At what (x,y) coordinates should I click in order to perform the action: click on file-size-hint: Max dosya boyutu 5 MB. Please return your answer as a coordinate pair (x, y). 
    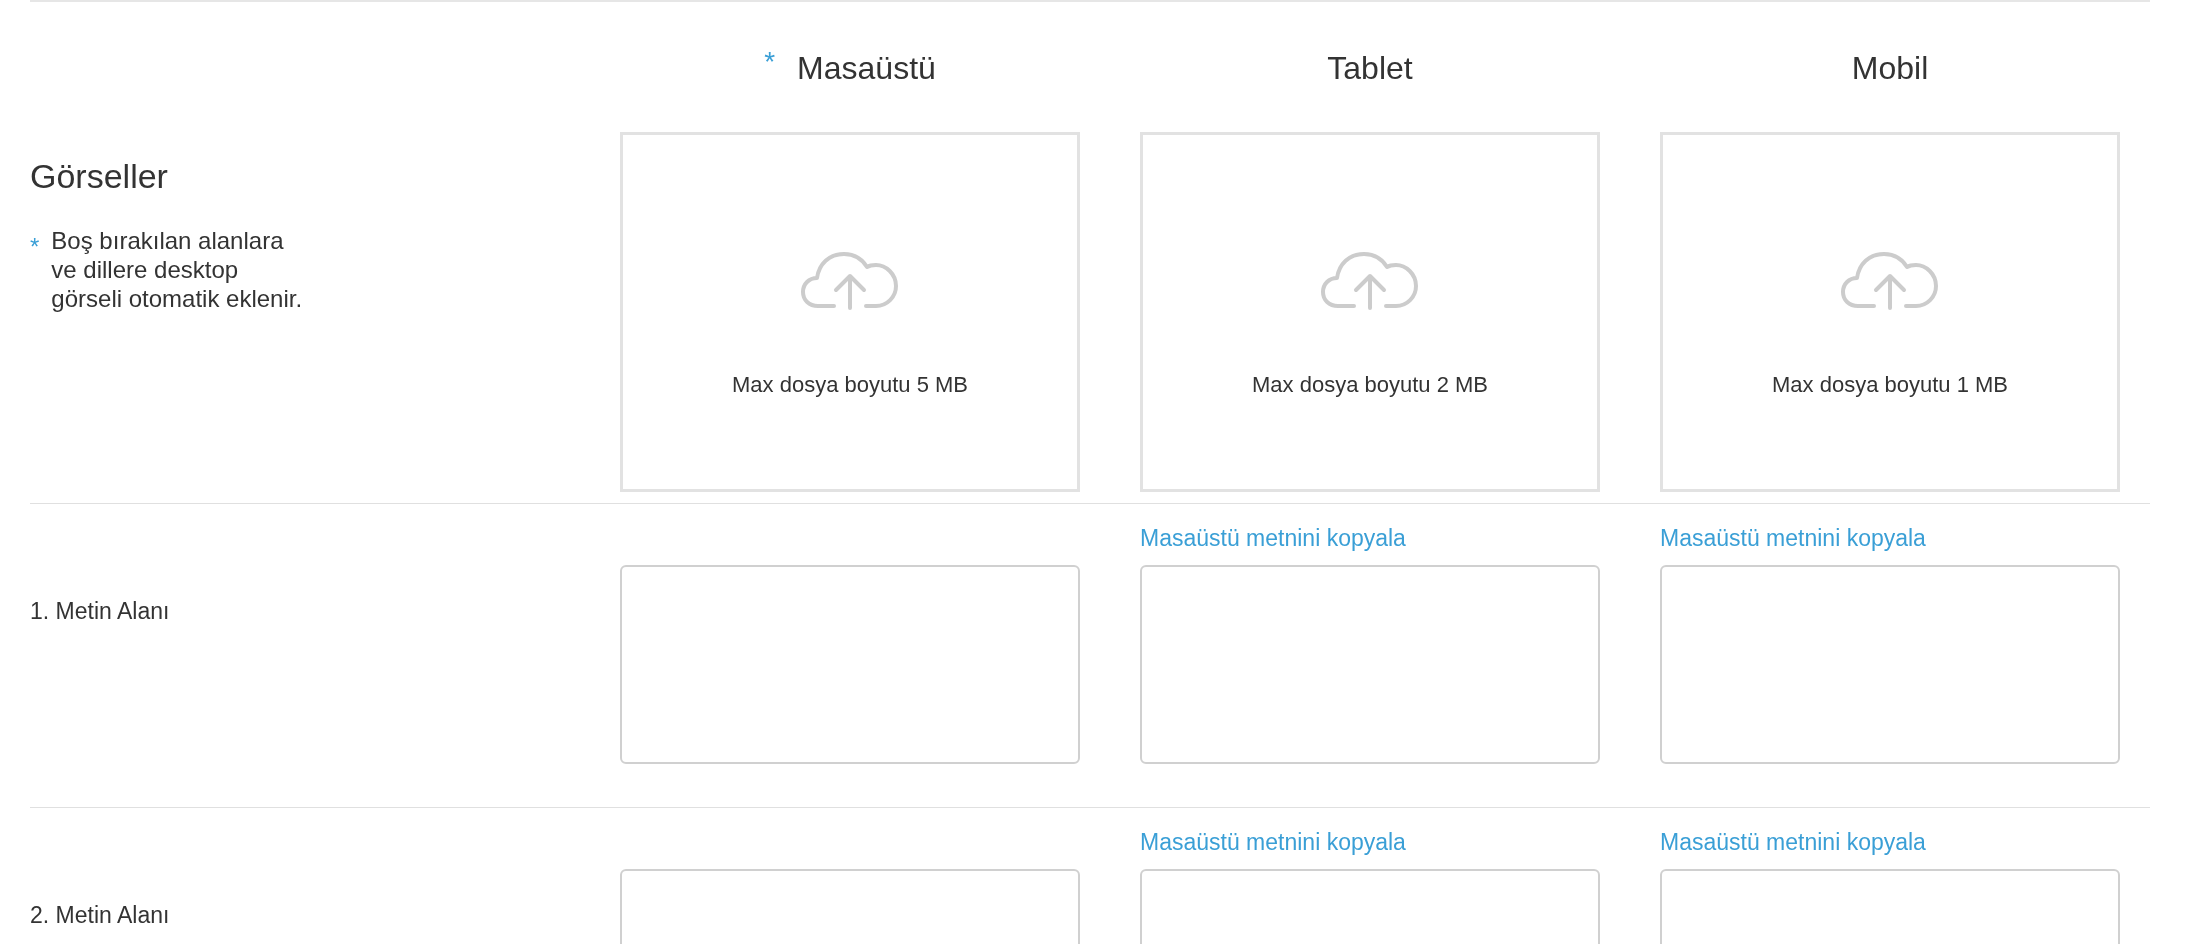
    Looking at the image, I should click on (850, 384).